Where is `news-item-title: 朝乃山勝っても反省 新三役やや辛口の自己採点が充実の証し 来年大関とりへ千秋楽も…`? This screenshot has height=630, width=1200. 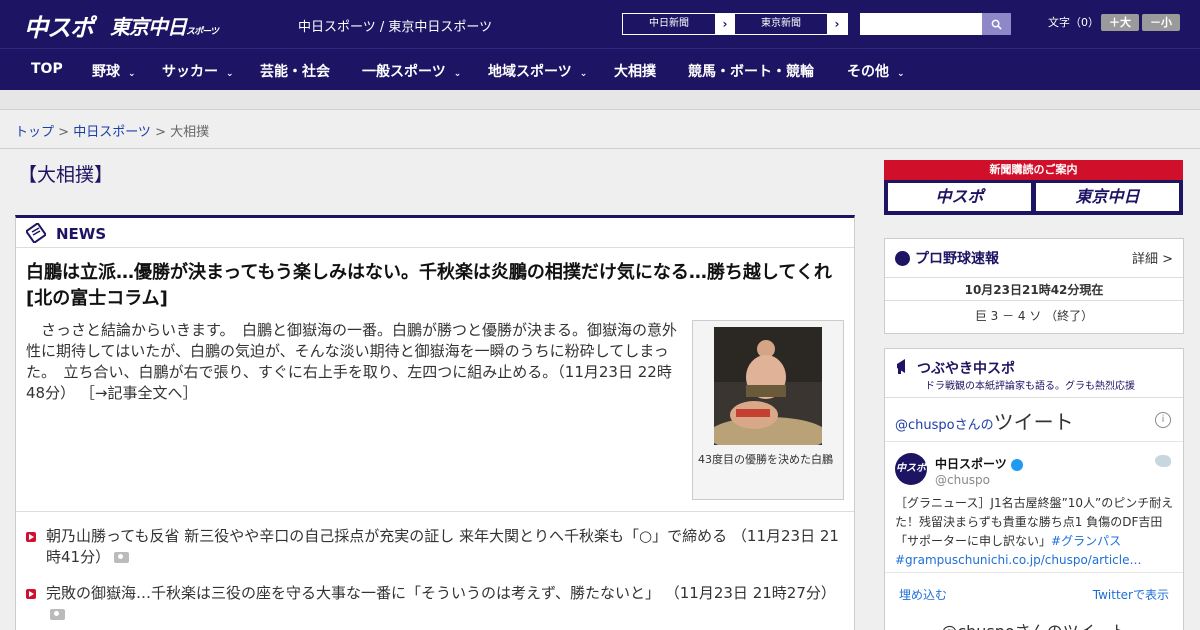
news-item-title: 朝乃山勝っても反省 新三役やや辛口の自己採点が充実の証し 来年大関とりへ千秋楽も… is located at coordinates (387, 536).